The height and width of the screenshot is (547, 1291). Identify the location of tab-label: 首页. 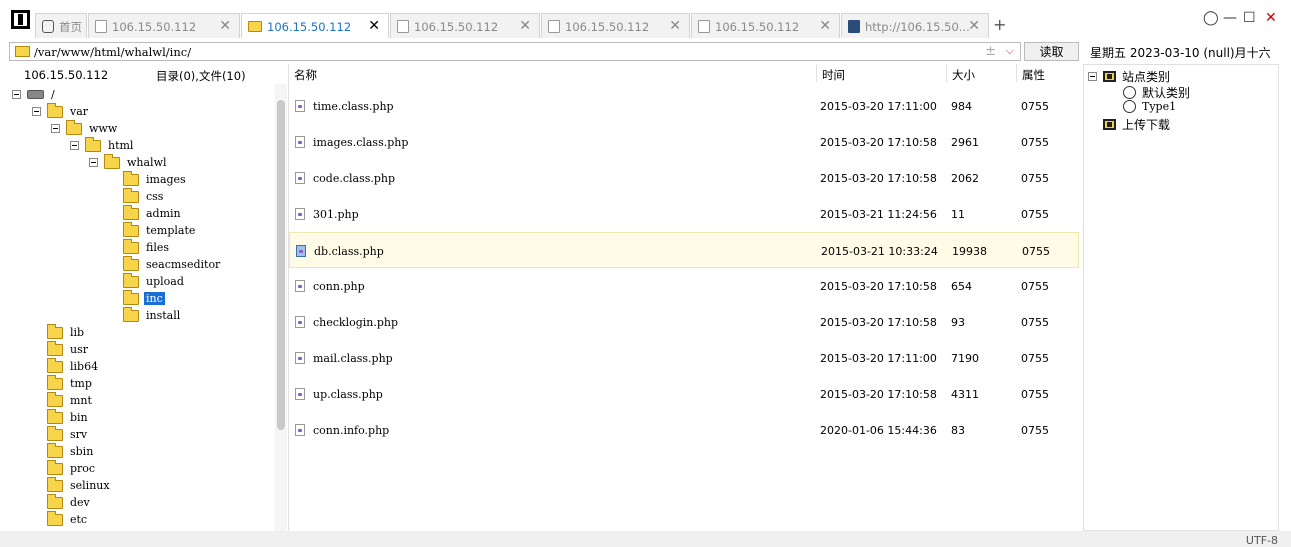
(70, 26).